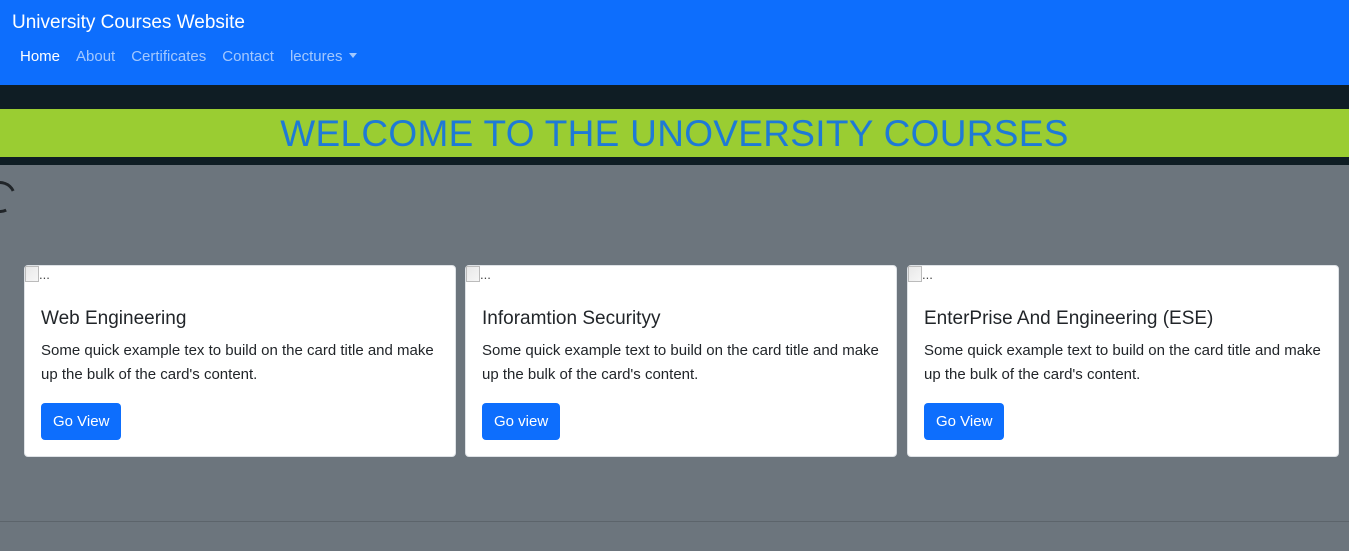  I want to click on card-title: Inforamtion Securityy, so click(571, 318).